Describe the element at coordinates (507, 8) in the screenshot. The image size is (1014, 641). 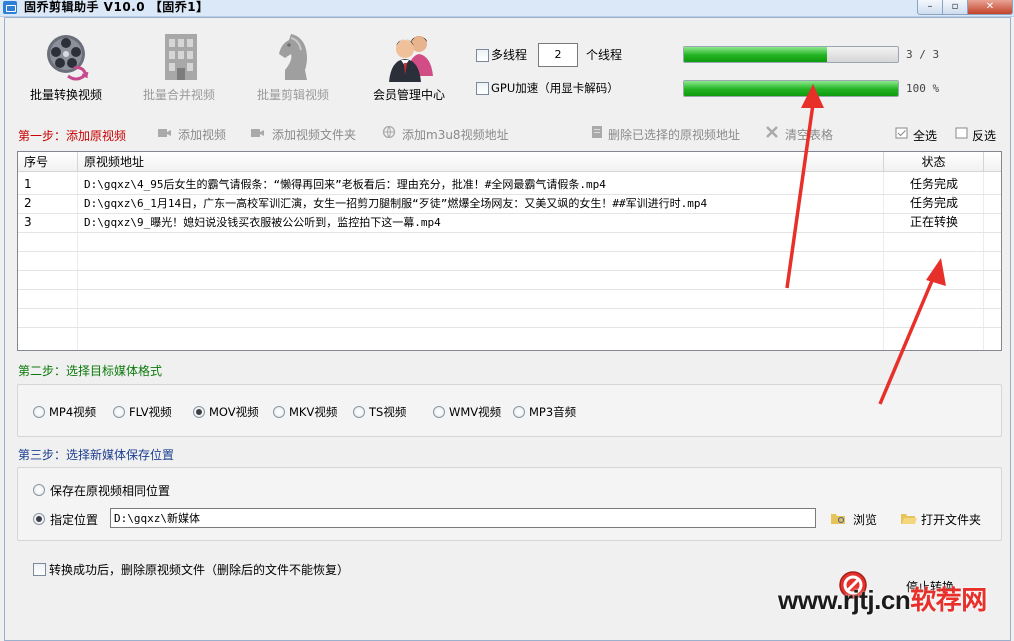
I see `title-bar: 固乔剪辑助手 V10.0 【固乔1】 – ▫ ✕` at that location.